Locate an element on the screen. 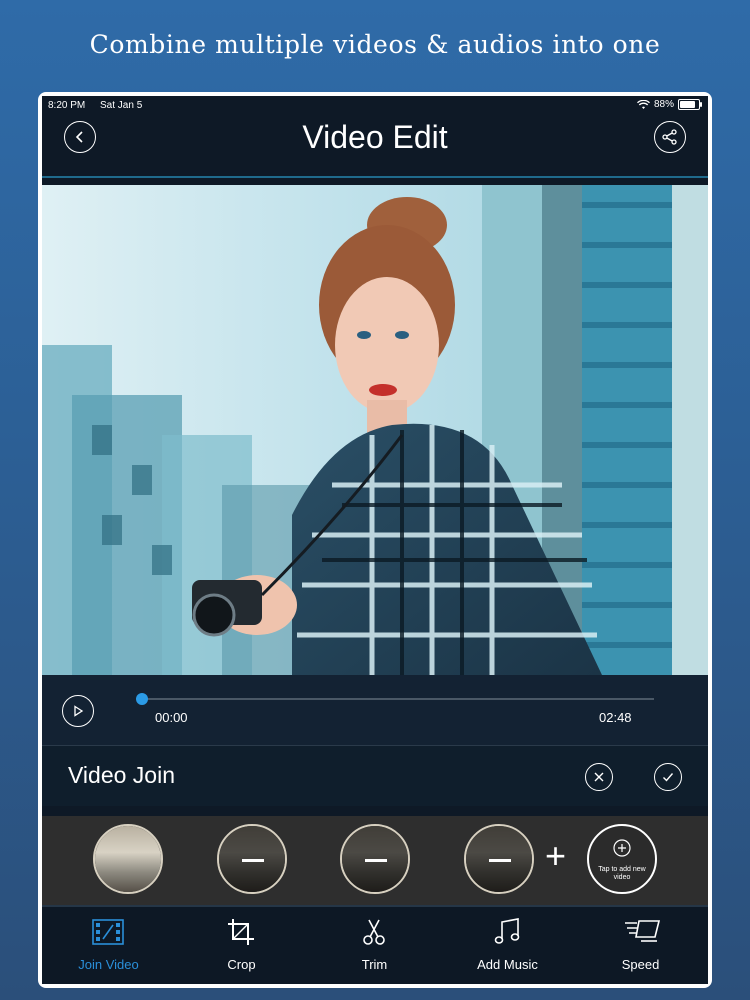  status-bar: 8:20 PM Sat Jan 5 88% is located at coordinates (375, 106).